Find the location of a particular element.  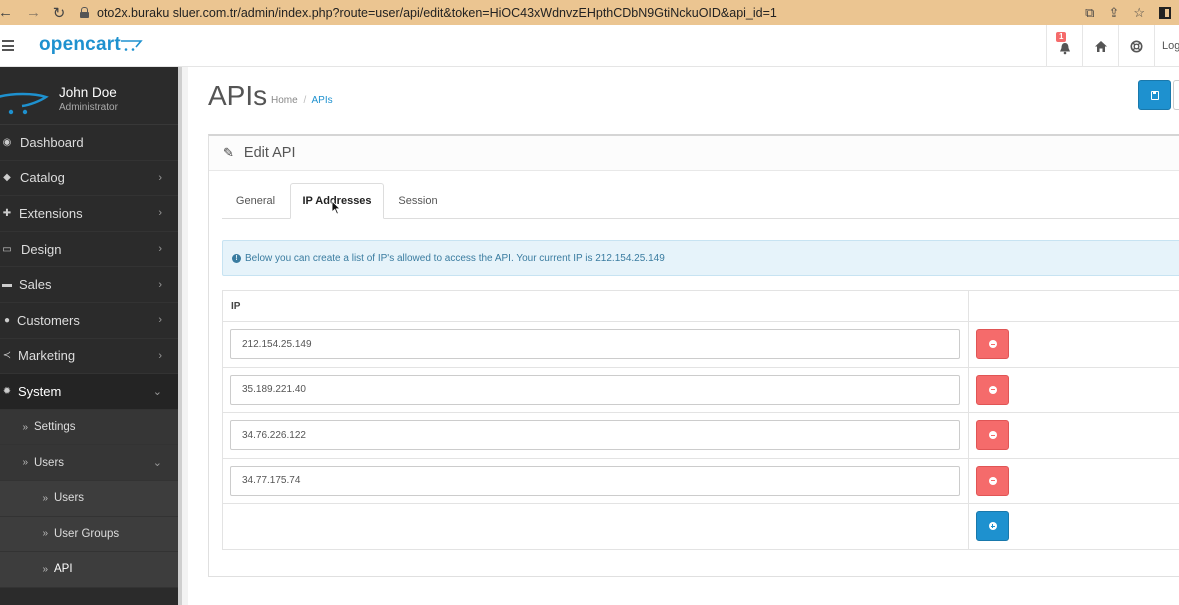

sidebar-item-label: Marketing is located at coordinates (47, 356).